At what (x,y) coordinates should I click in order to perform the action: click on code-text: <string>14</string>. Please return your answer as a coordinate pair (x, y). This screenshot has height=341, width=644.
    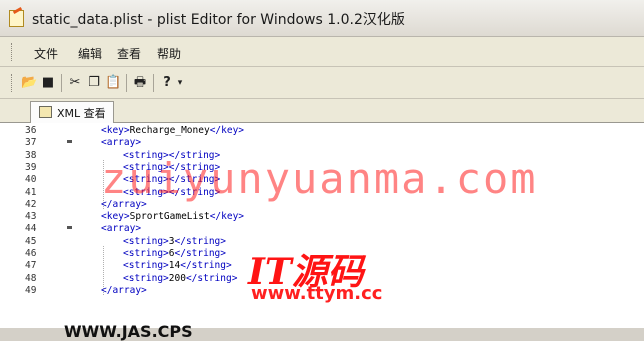
    Looking at the image, I should click on (177, 266).